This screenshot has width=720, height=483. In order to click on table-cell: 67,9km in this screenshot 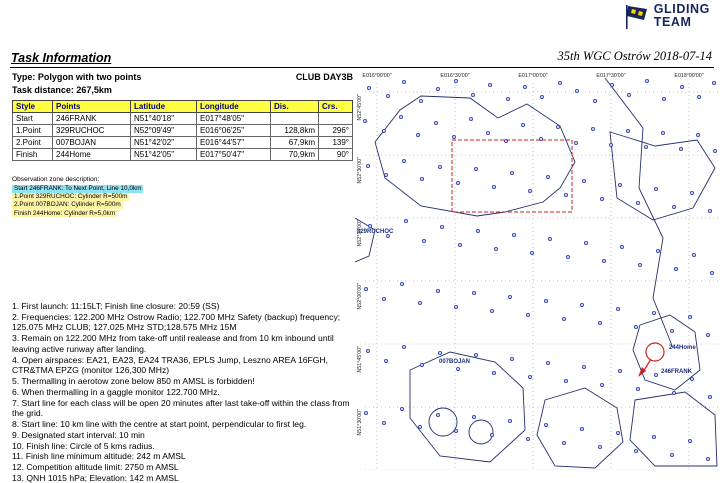, I will do `click(294, 142)`.